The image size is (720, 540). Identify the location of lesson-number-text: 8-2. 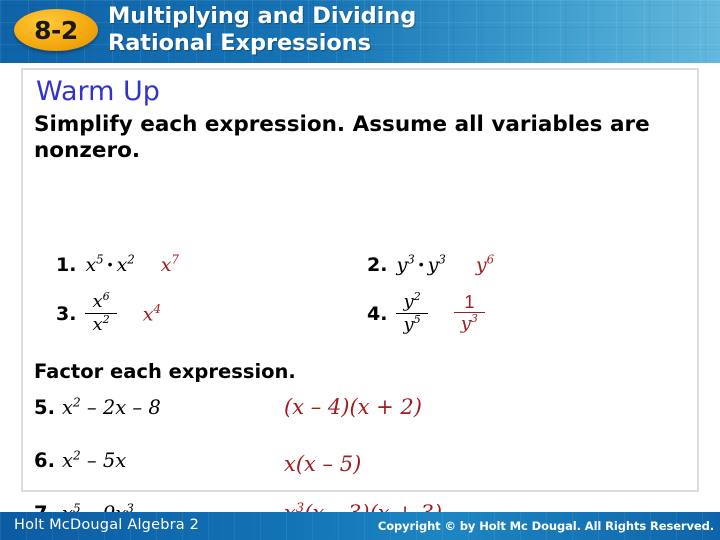
(56, 30).